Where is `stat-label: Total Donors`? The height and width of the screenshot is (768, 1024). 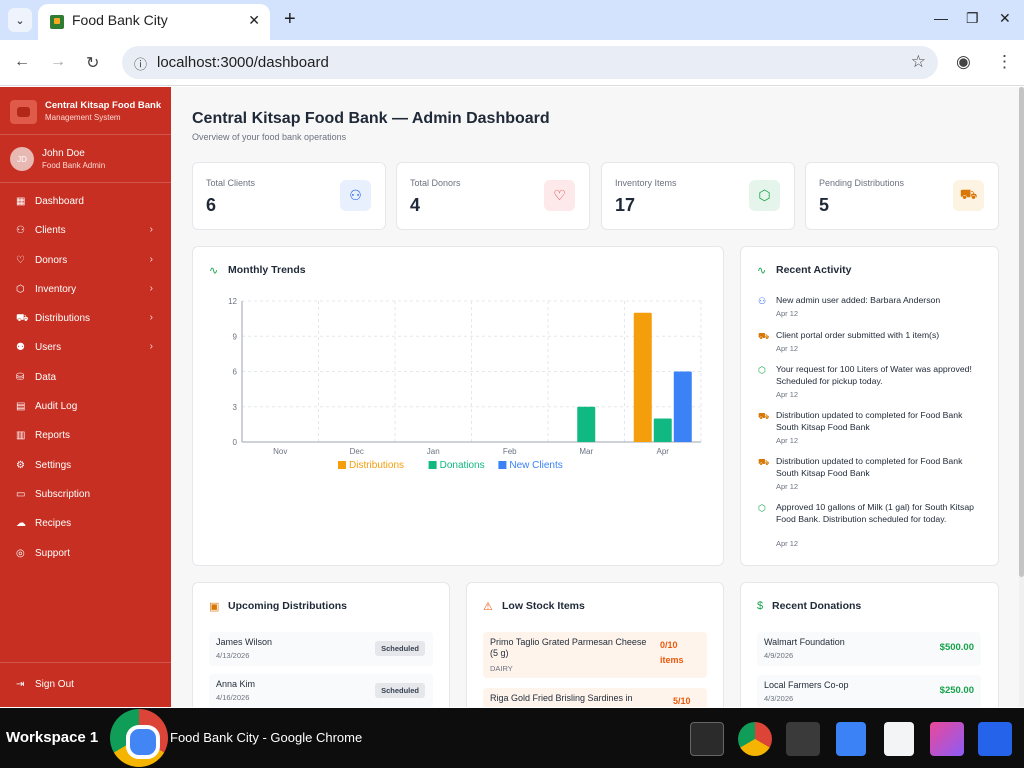
stat-label: Total Donors is located at coordinates (435, 183).